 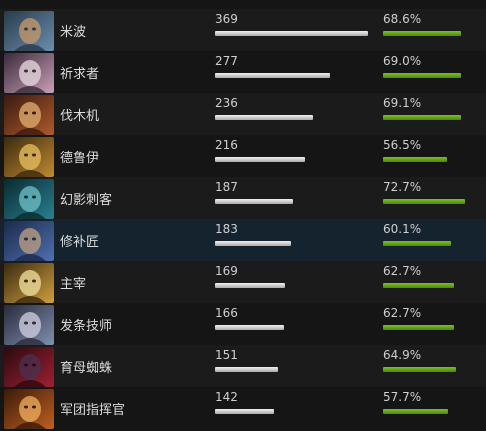 What do you see at coordinates (402, 145) in the screenshot?
I see `win-rate: 56.5%` at bounding box center [402, 145].